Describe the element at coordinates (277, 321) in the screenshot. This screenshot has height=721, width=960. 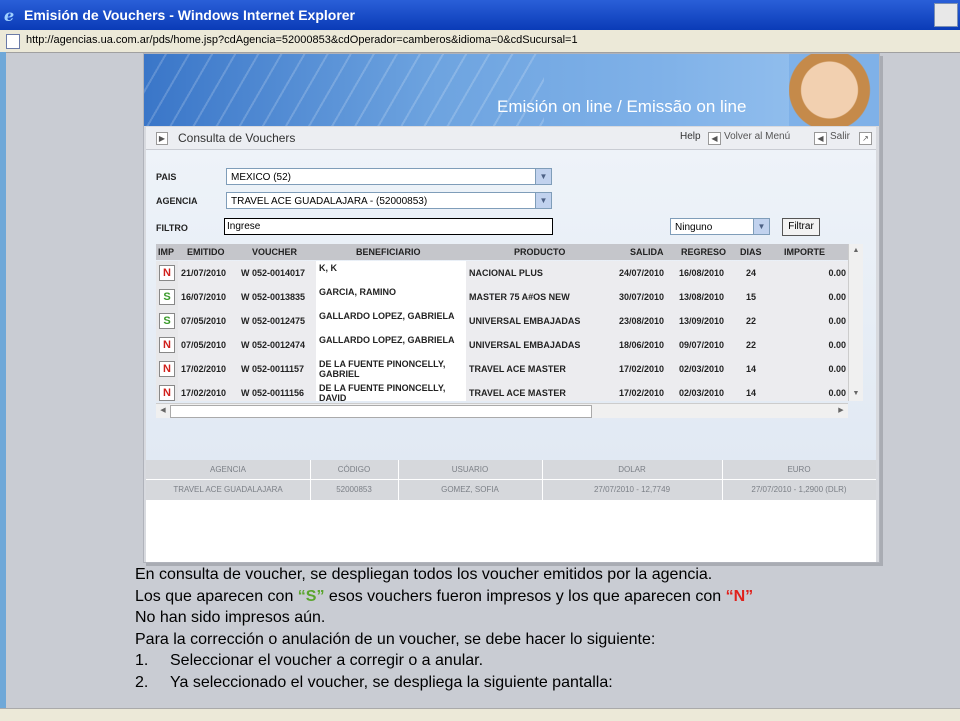
I see `cell-voucher: W 052-0012475` at that location.